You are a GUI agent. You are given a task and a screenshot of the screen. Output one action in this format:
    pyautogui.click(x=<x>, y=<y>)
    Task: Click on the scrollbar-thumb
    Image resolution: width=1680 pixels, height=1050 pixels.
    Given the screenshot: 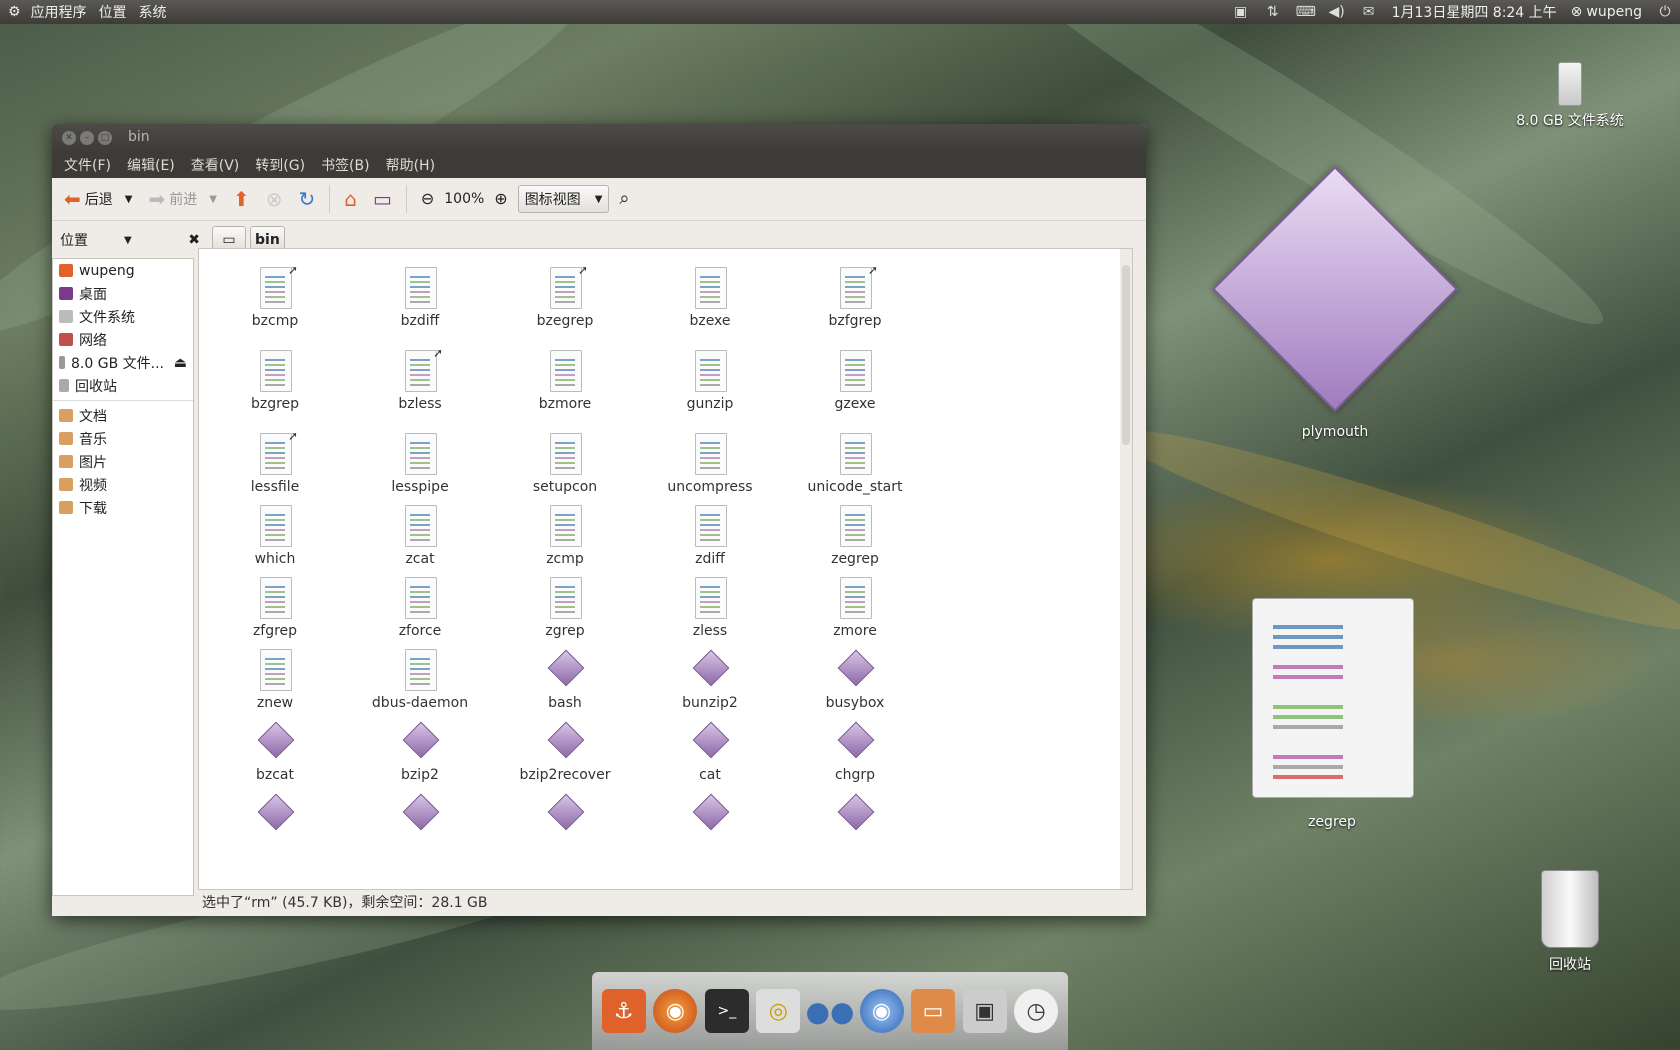 What is the action you would take?
    pyautogui.click(x=1126, y=355)
    